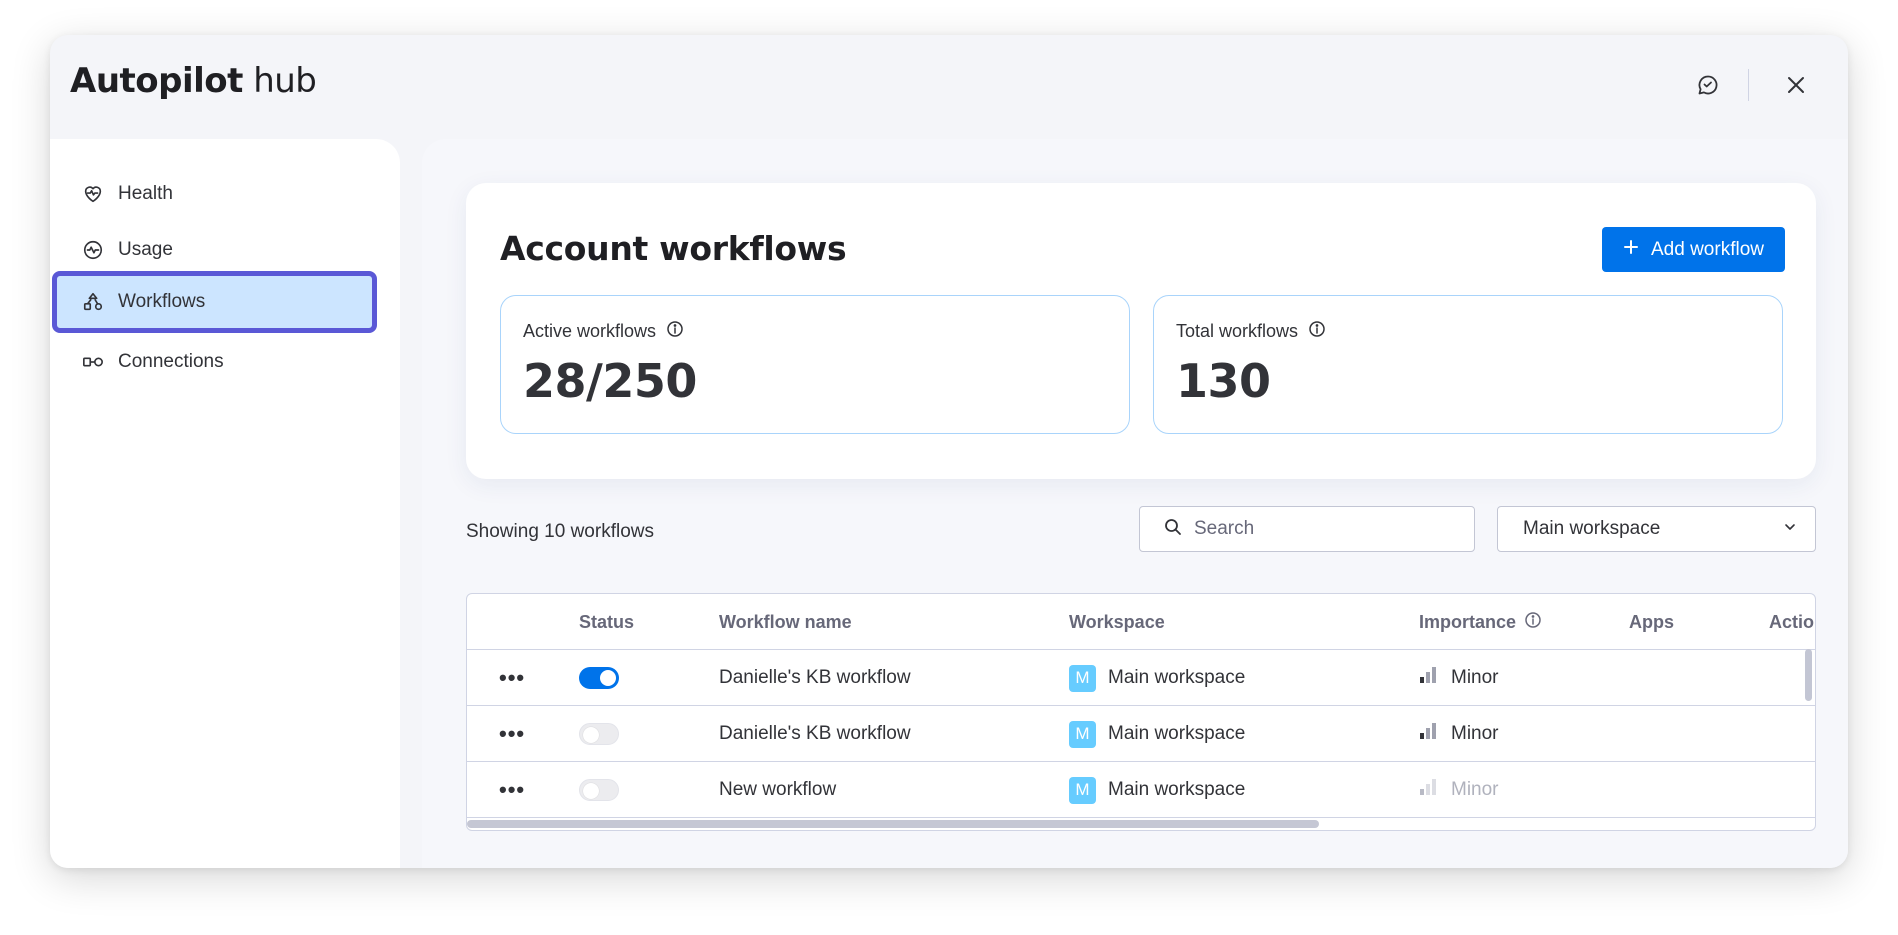 Image resolution: width=1898 pixels, height=935 pixels. Describe the element at coordinates (1468, 621) in the screenshot. I see `column-header-label: Importance` at that location.